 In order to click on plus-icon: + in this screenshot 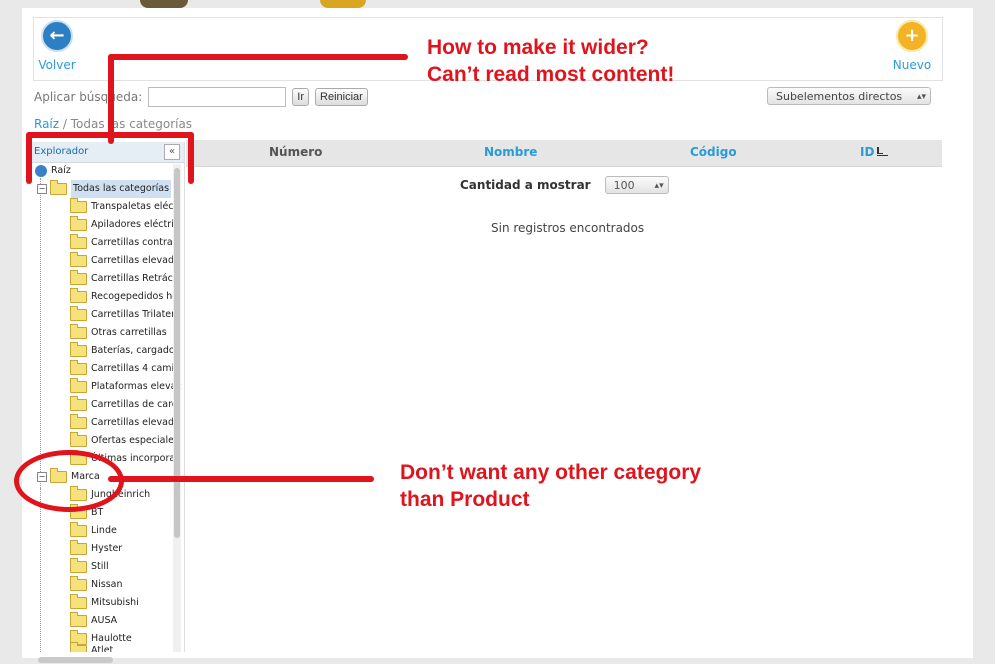, I will do `click(912, 36)`.